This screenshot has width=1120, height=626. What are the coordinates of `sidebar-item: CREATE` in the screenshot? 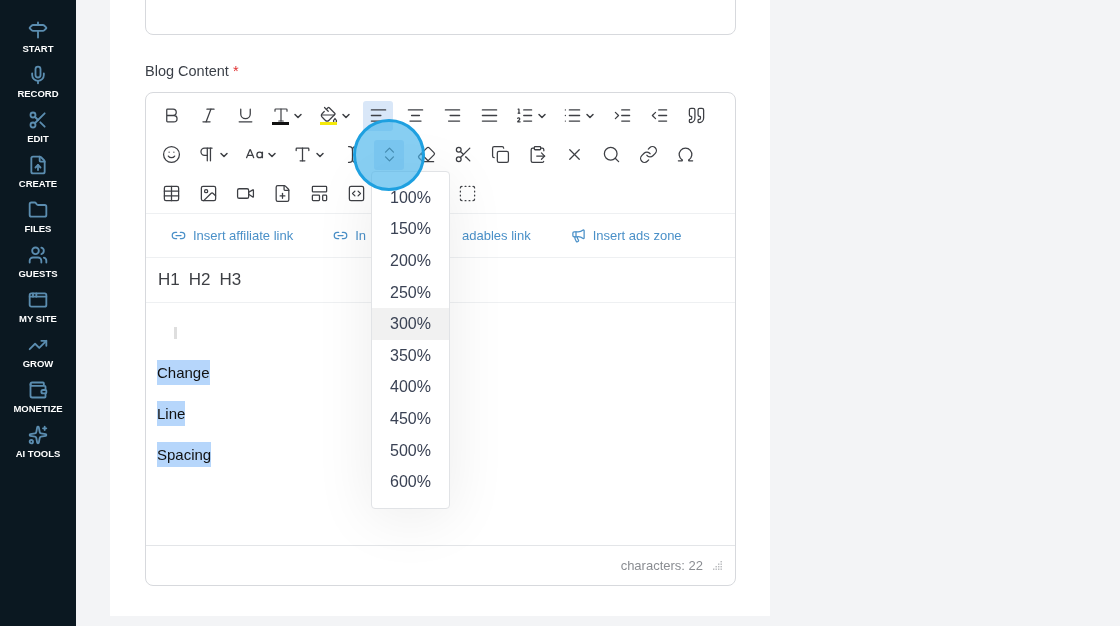 It's located at (38, 172).